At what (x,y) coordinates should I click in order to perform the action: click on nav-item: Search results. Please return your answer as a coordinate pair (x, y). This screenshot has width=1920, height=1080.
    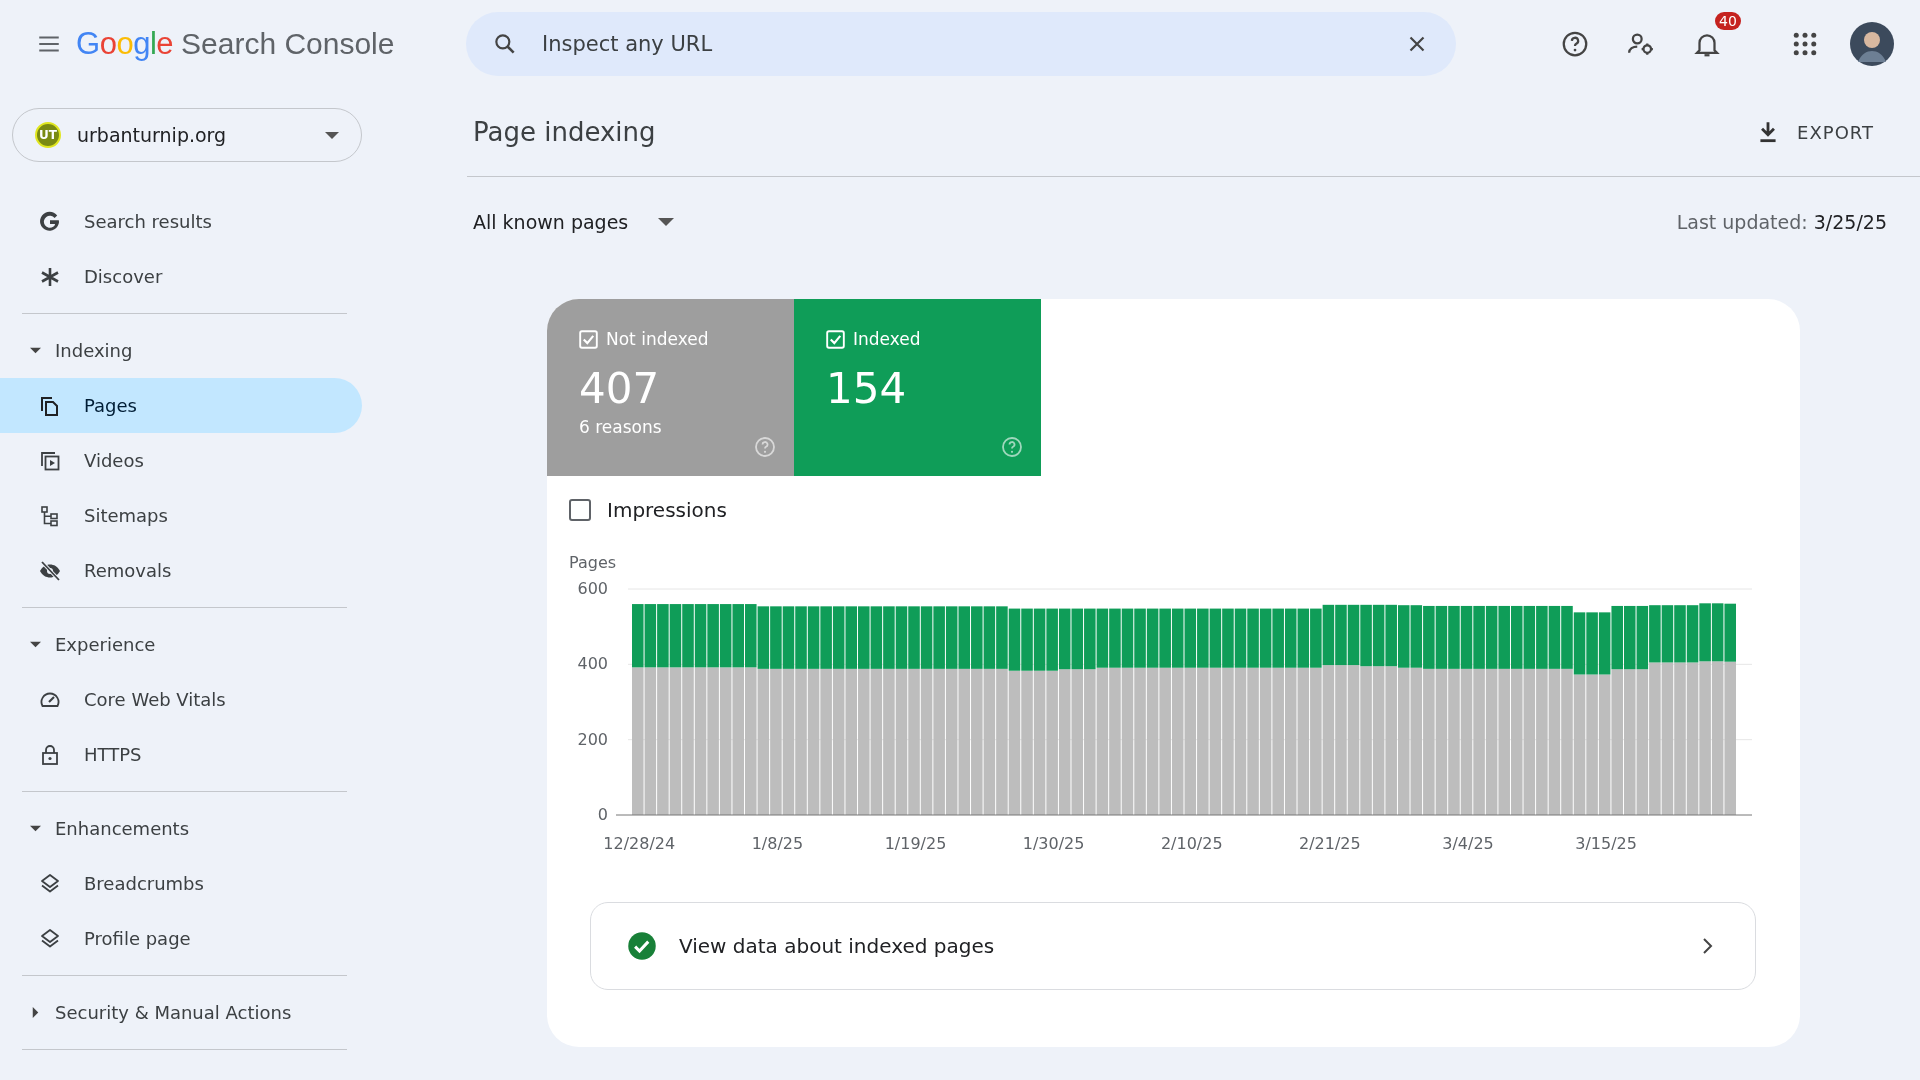
    Looking at the image, I should click on (181, 221).